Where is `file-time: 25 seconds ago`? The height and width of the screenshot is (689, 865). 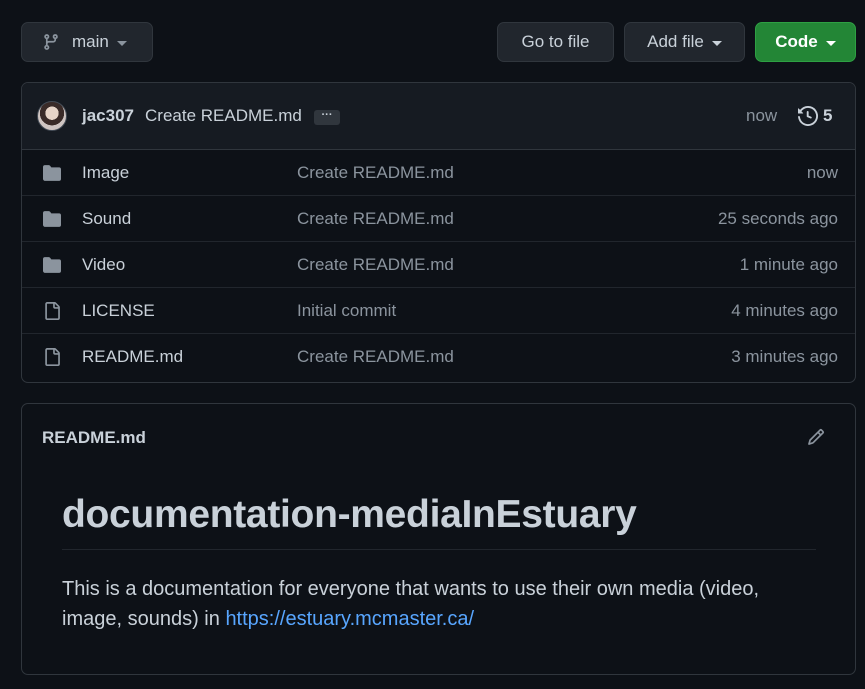 file-time: 25 seconds ago is located at coordinates (777, 218).